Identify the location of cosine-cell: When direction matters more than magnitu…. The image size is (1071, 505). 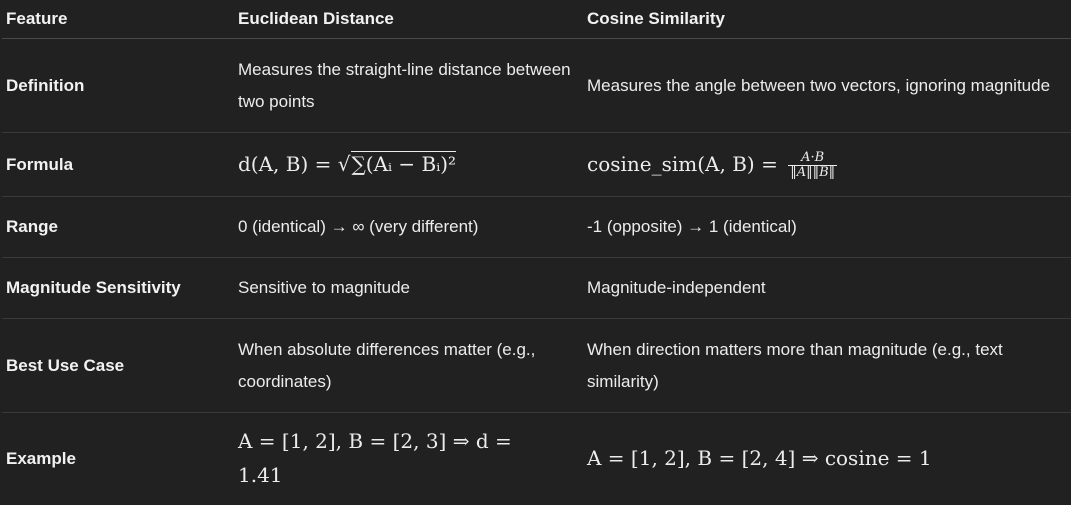
(827, 365).